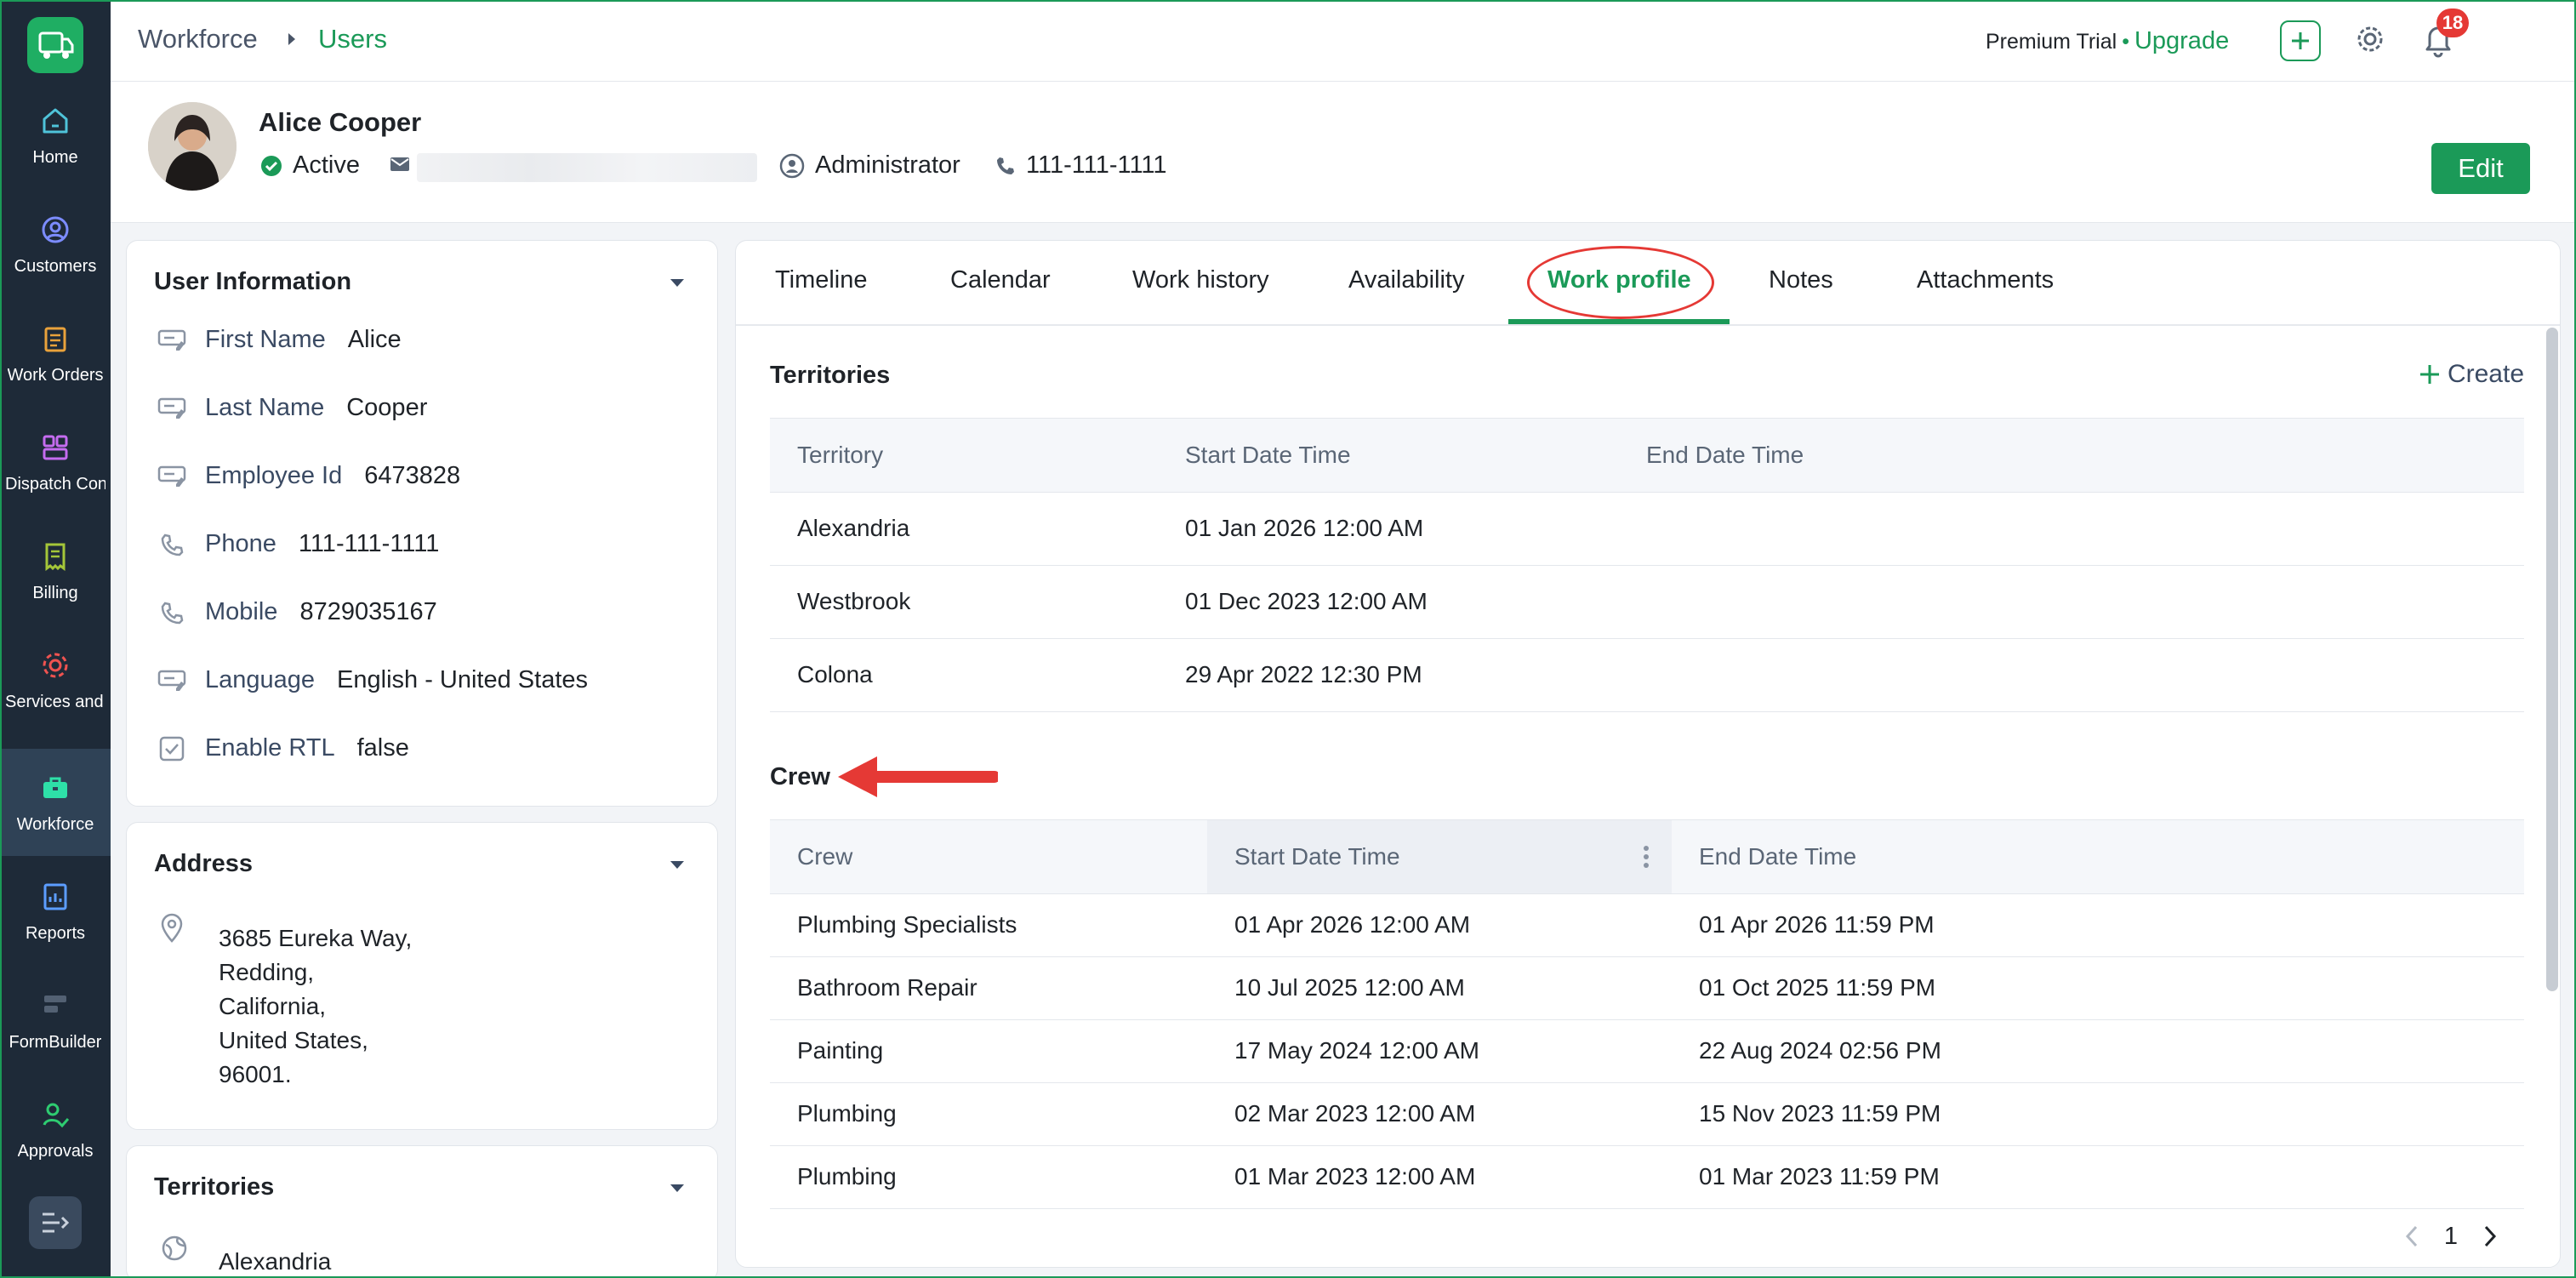 The height and width of the screenshot is (1278, 2576). I want to click on nav-label: FormBuilder, so click(56, 1042).